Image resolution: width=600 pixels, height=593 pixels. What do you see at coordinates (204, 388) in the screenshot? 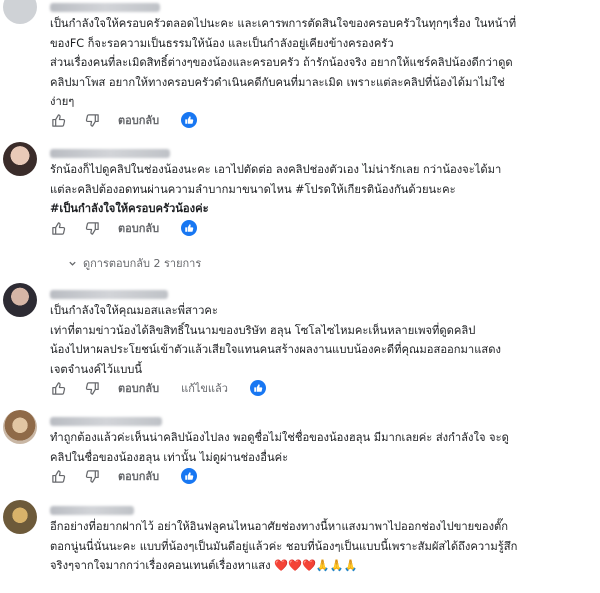
I see `edited-label: แก้ไขแล้ว` at bounding box center [204, 388].